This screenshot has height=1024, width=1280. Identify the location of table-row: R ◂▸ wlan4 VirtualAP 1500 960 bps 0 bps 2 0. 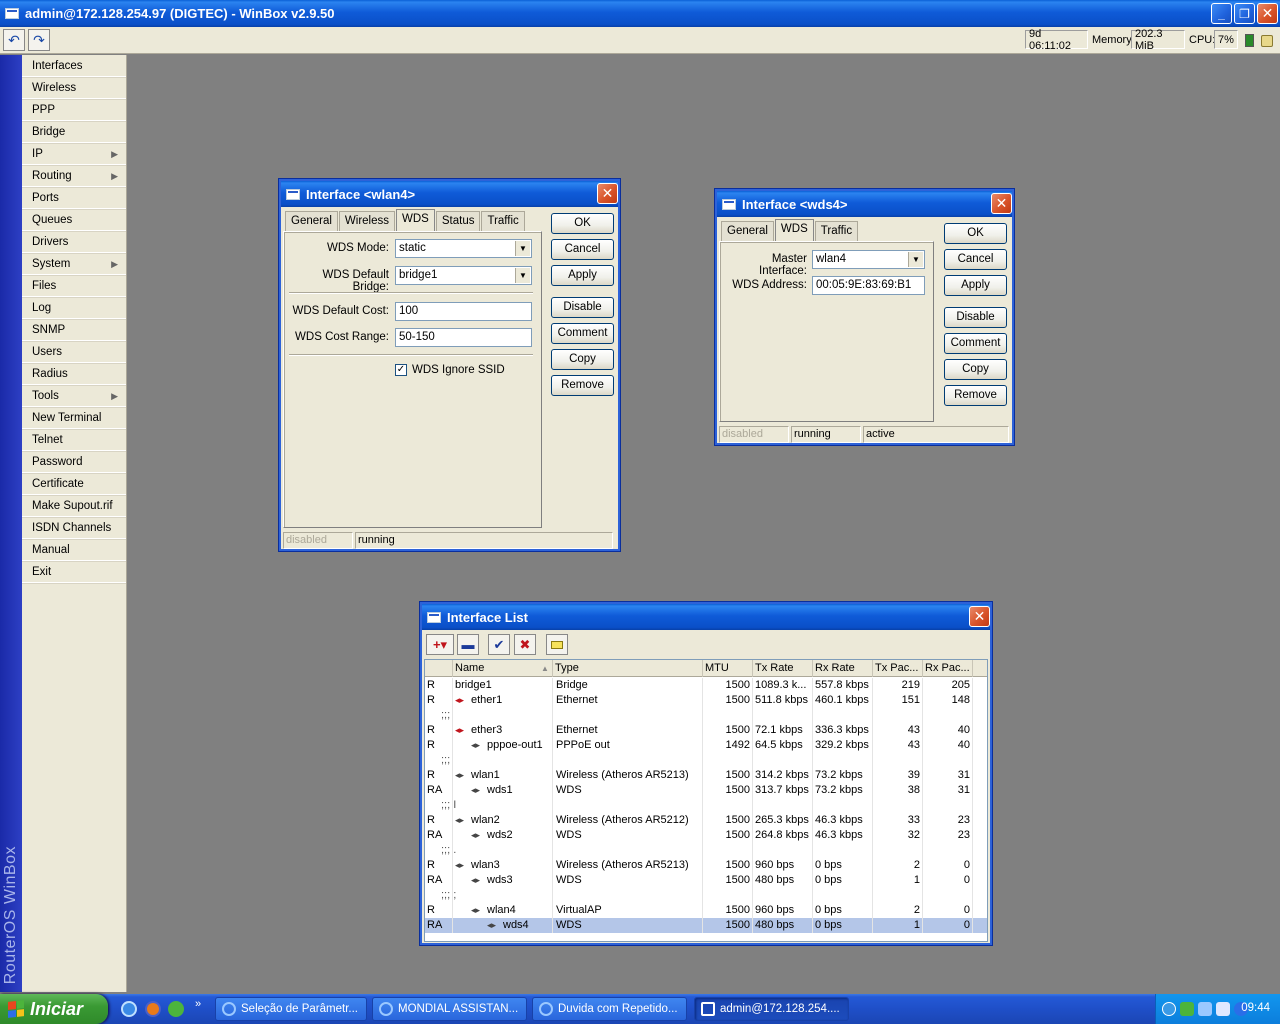
(706, 910).